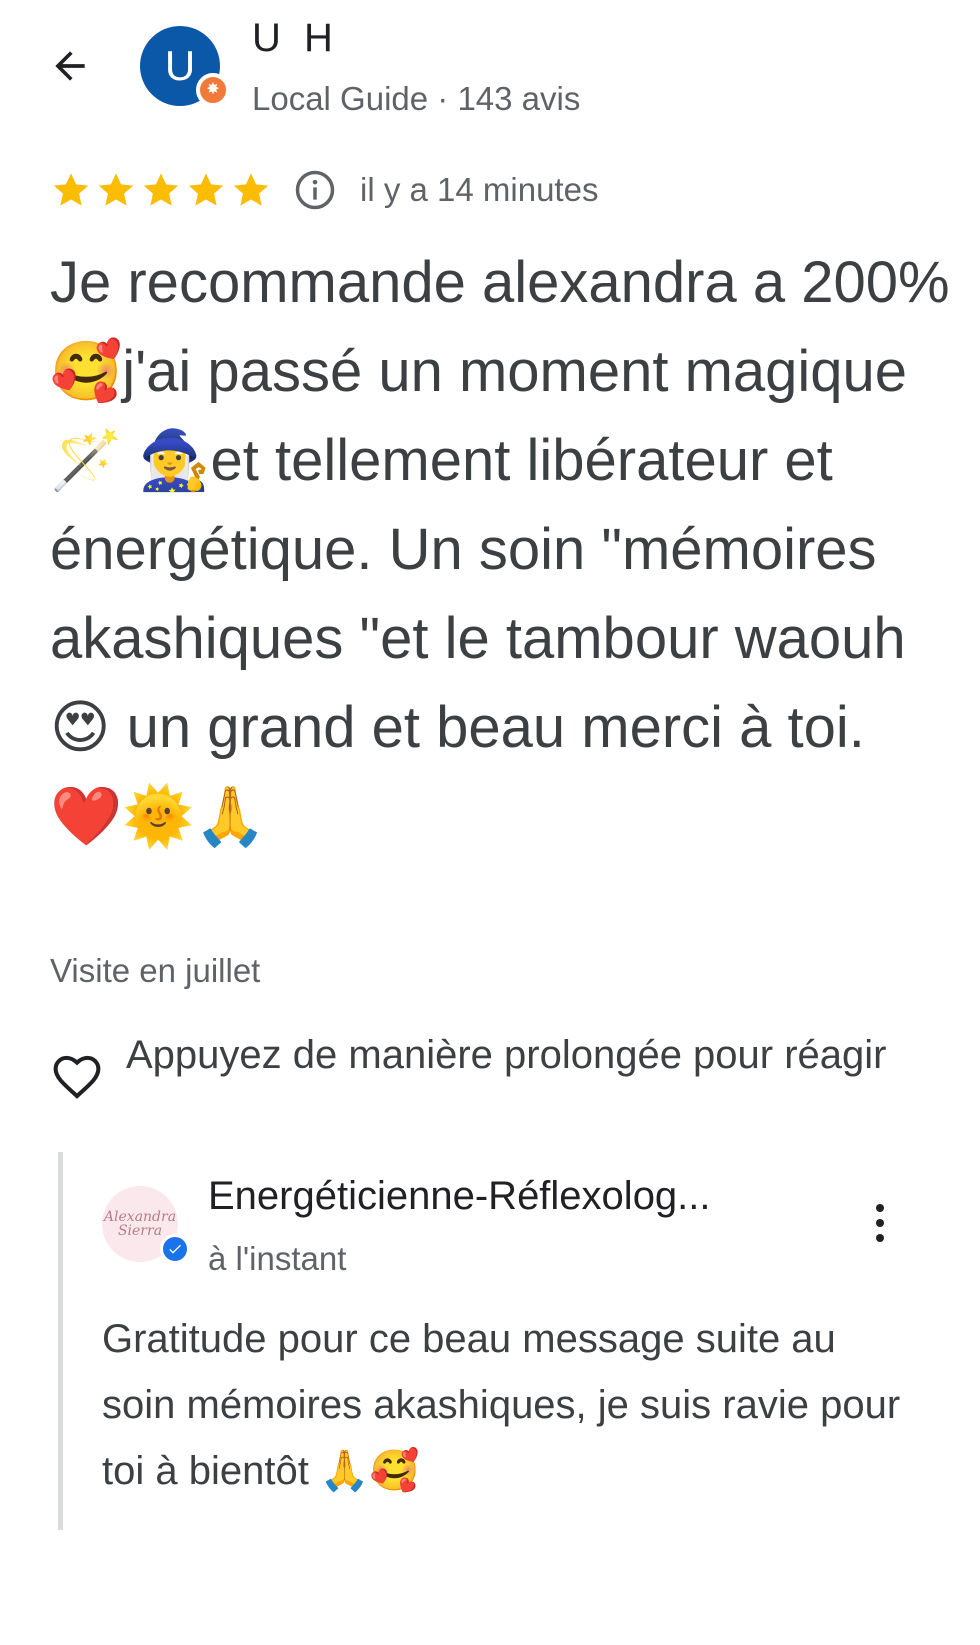  Describe the element at coordinates (213, 90) in the screenshot. I see `local-guide-badge-icon: ✸` at that location.